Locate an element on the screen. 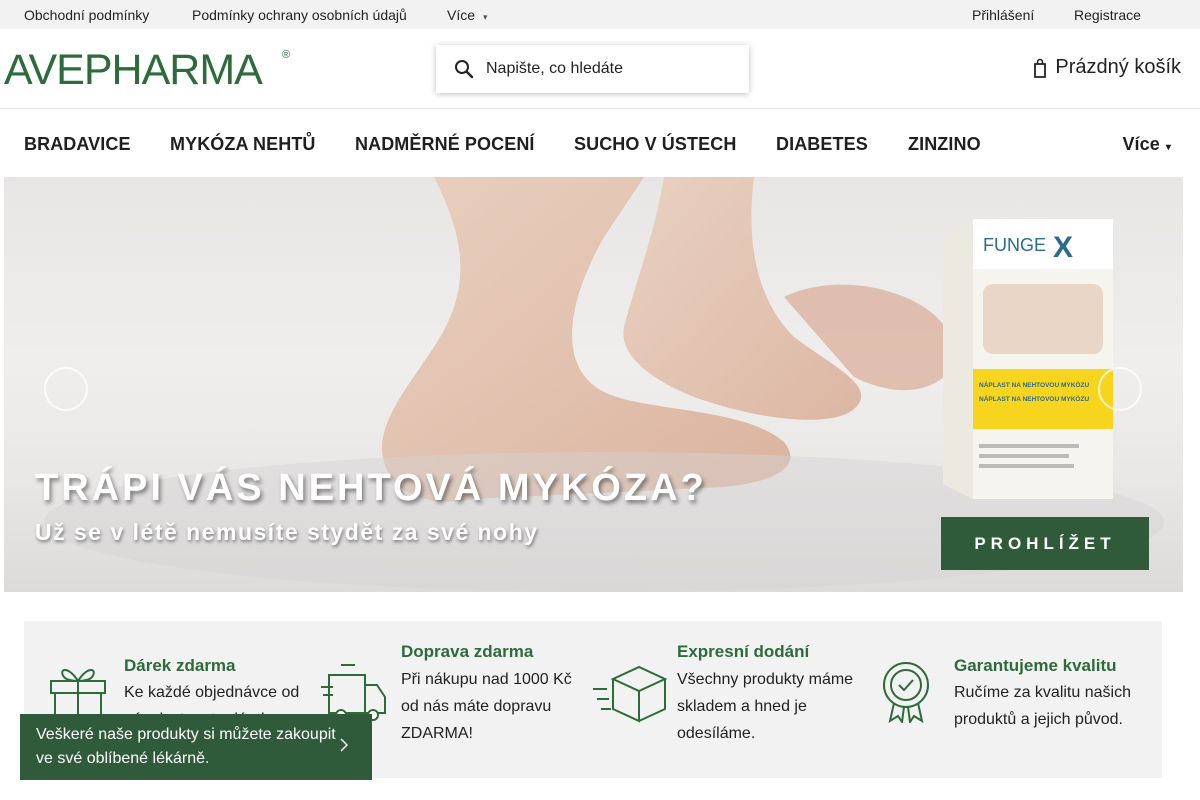  nav-more-label: Více is located at coordinates (1141, 144).